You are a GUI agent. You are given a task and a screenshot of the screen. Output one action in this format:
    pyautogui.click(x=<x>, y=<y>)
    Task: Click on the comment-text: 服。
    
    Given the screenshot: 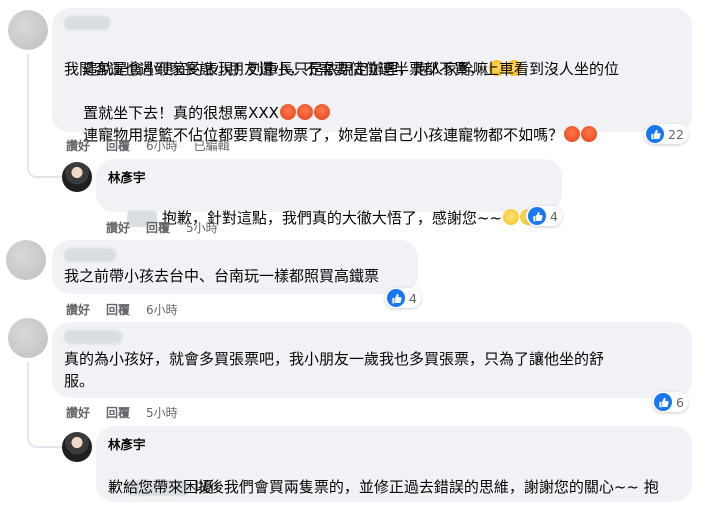 What is the action you would take?
    pyautogui.click(x=79, y=381)
    